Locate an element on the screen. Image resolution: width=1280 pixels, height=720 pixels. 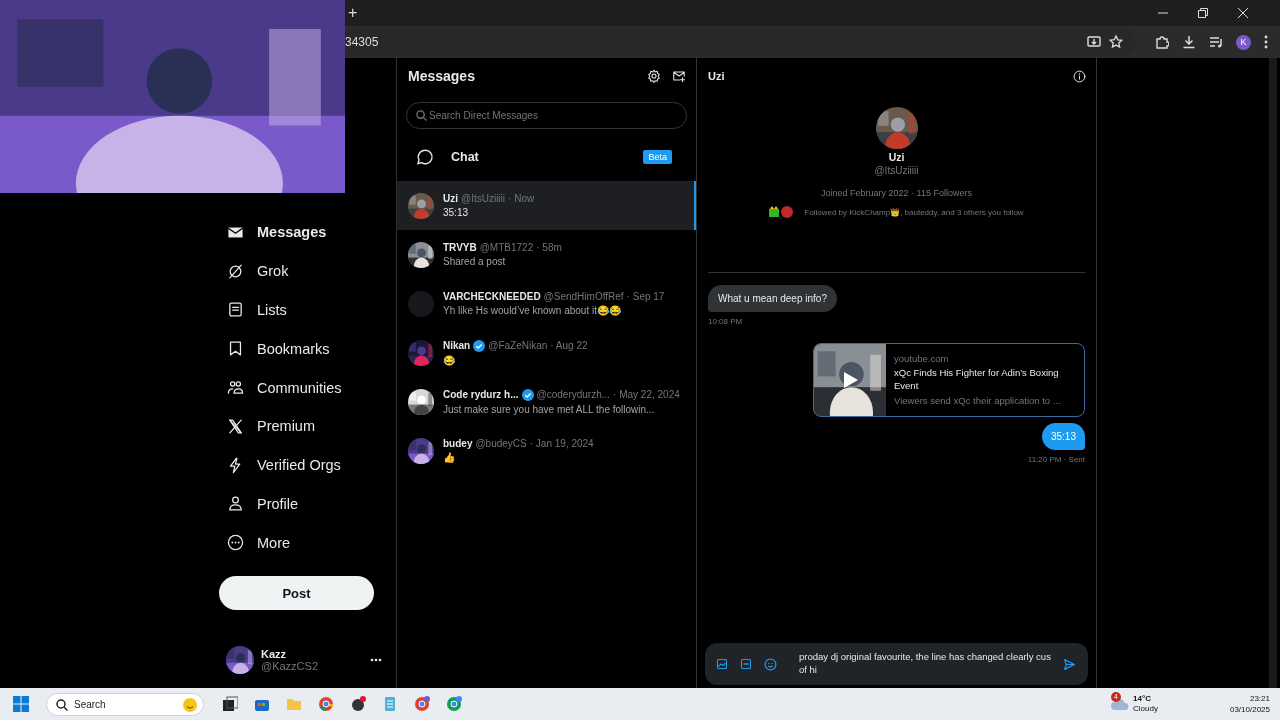
avatar is located at coordinates (421, 303).